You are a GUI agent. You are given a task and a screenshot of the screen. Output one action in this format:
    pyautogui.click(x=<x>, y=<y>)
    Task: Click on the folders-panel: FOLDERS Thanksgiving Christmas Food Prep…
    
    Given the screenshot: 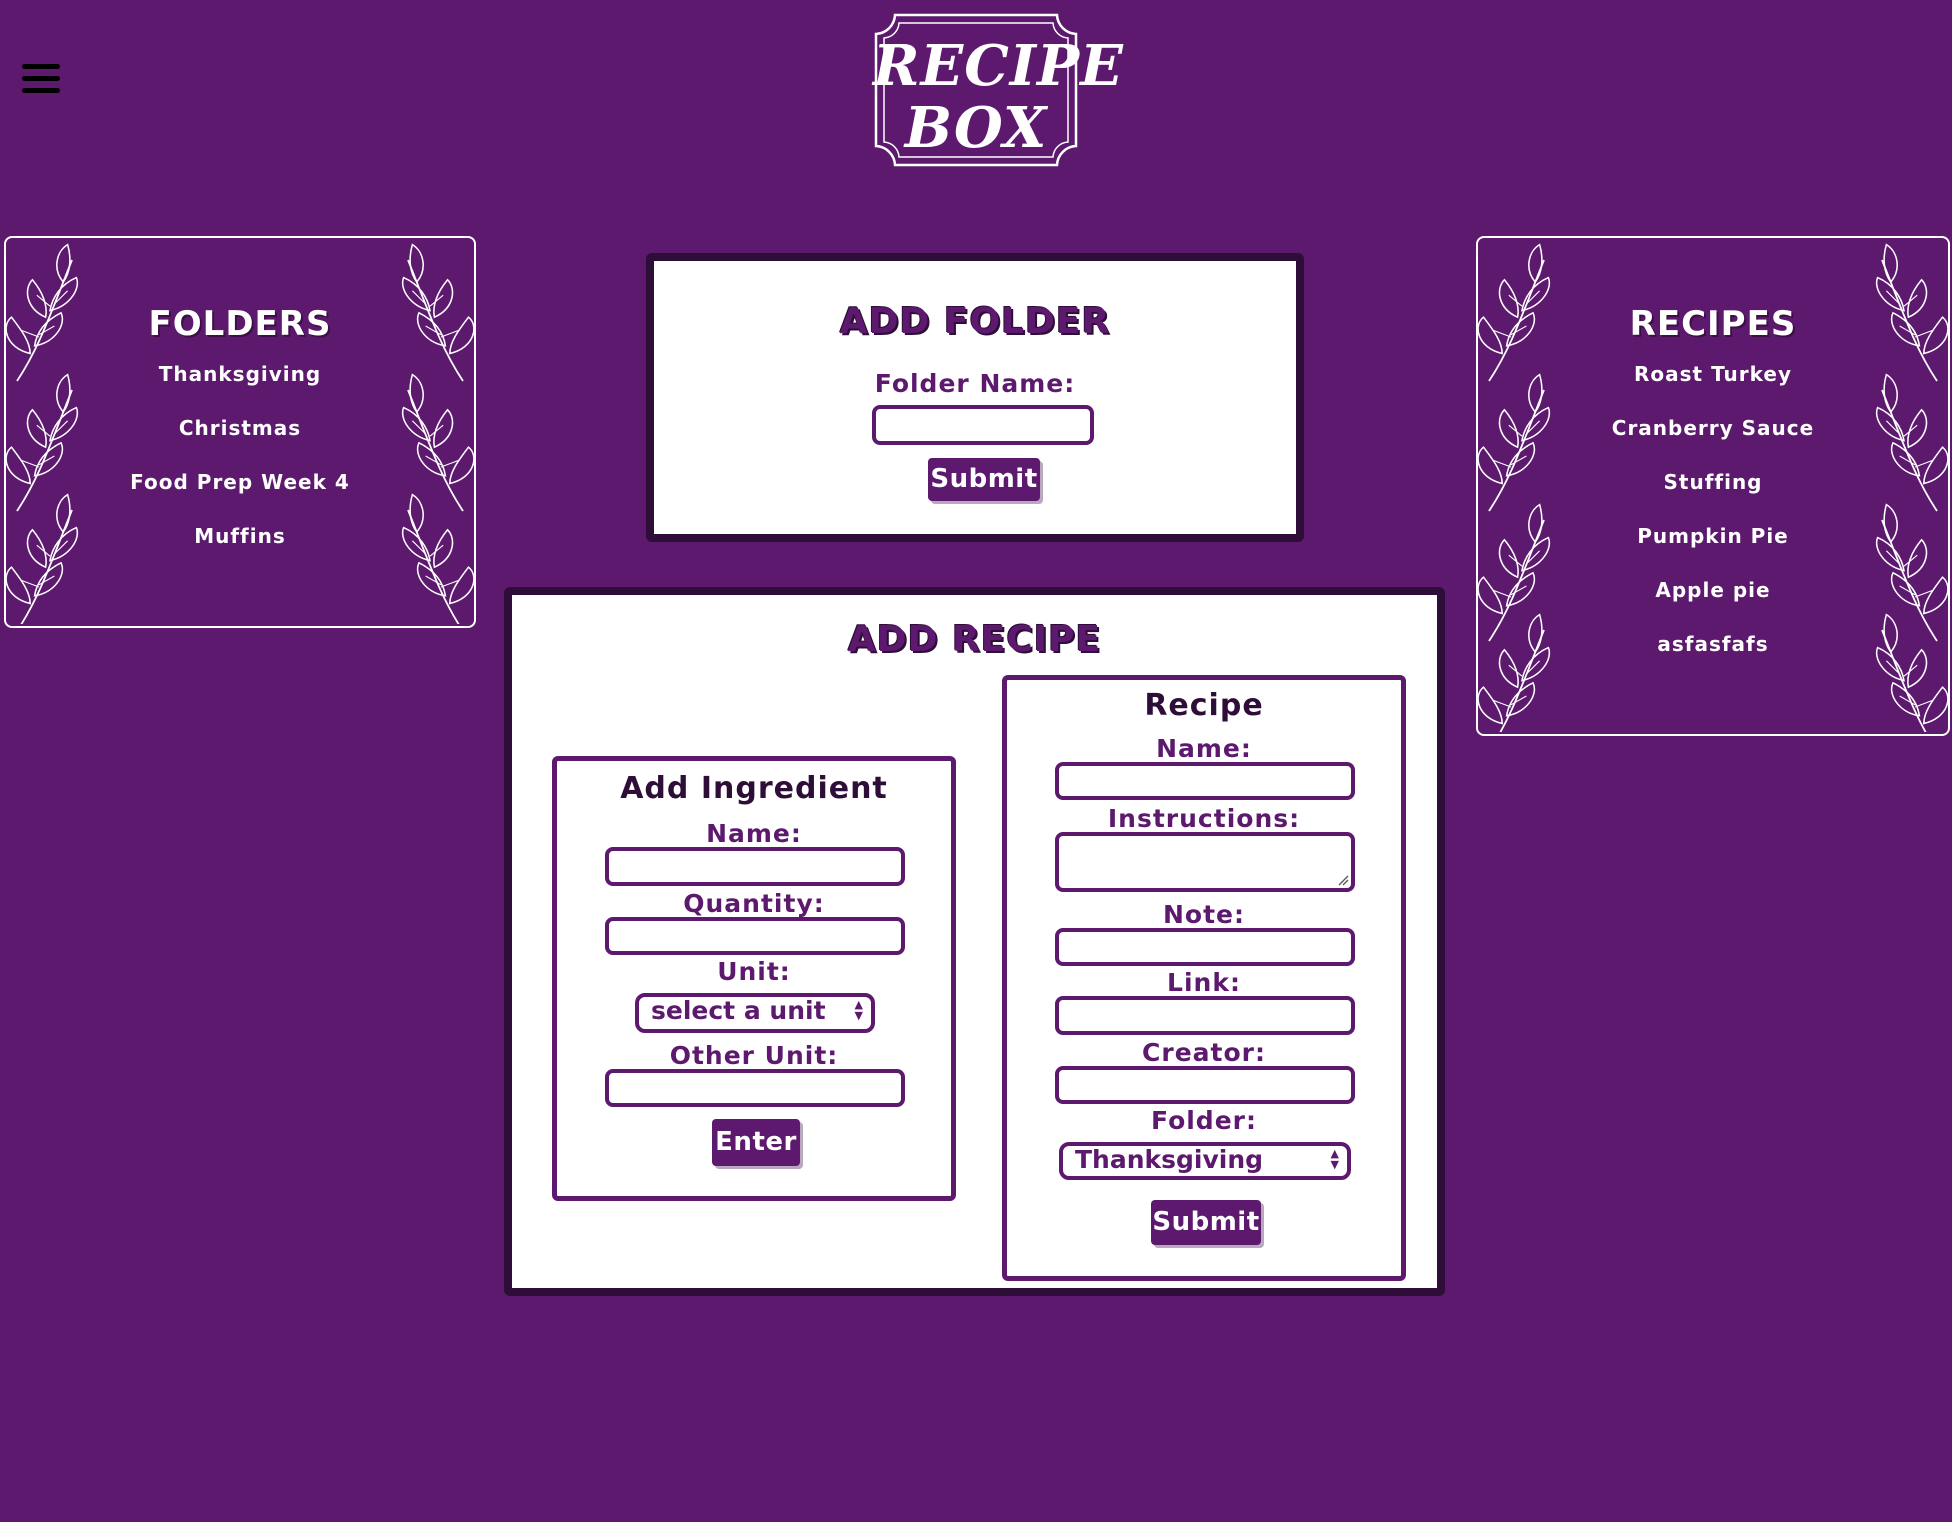 What is the action you would take?
    pyautogui.click(x=240, y=432)
    